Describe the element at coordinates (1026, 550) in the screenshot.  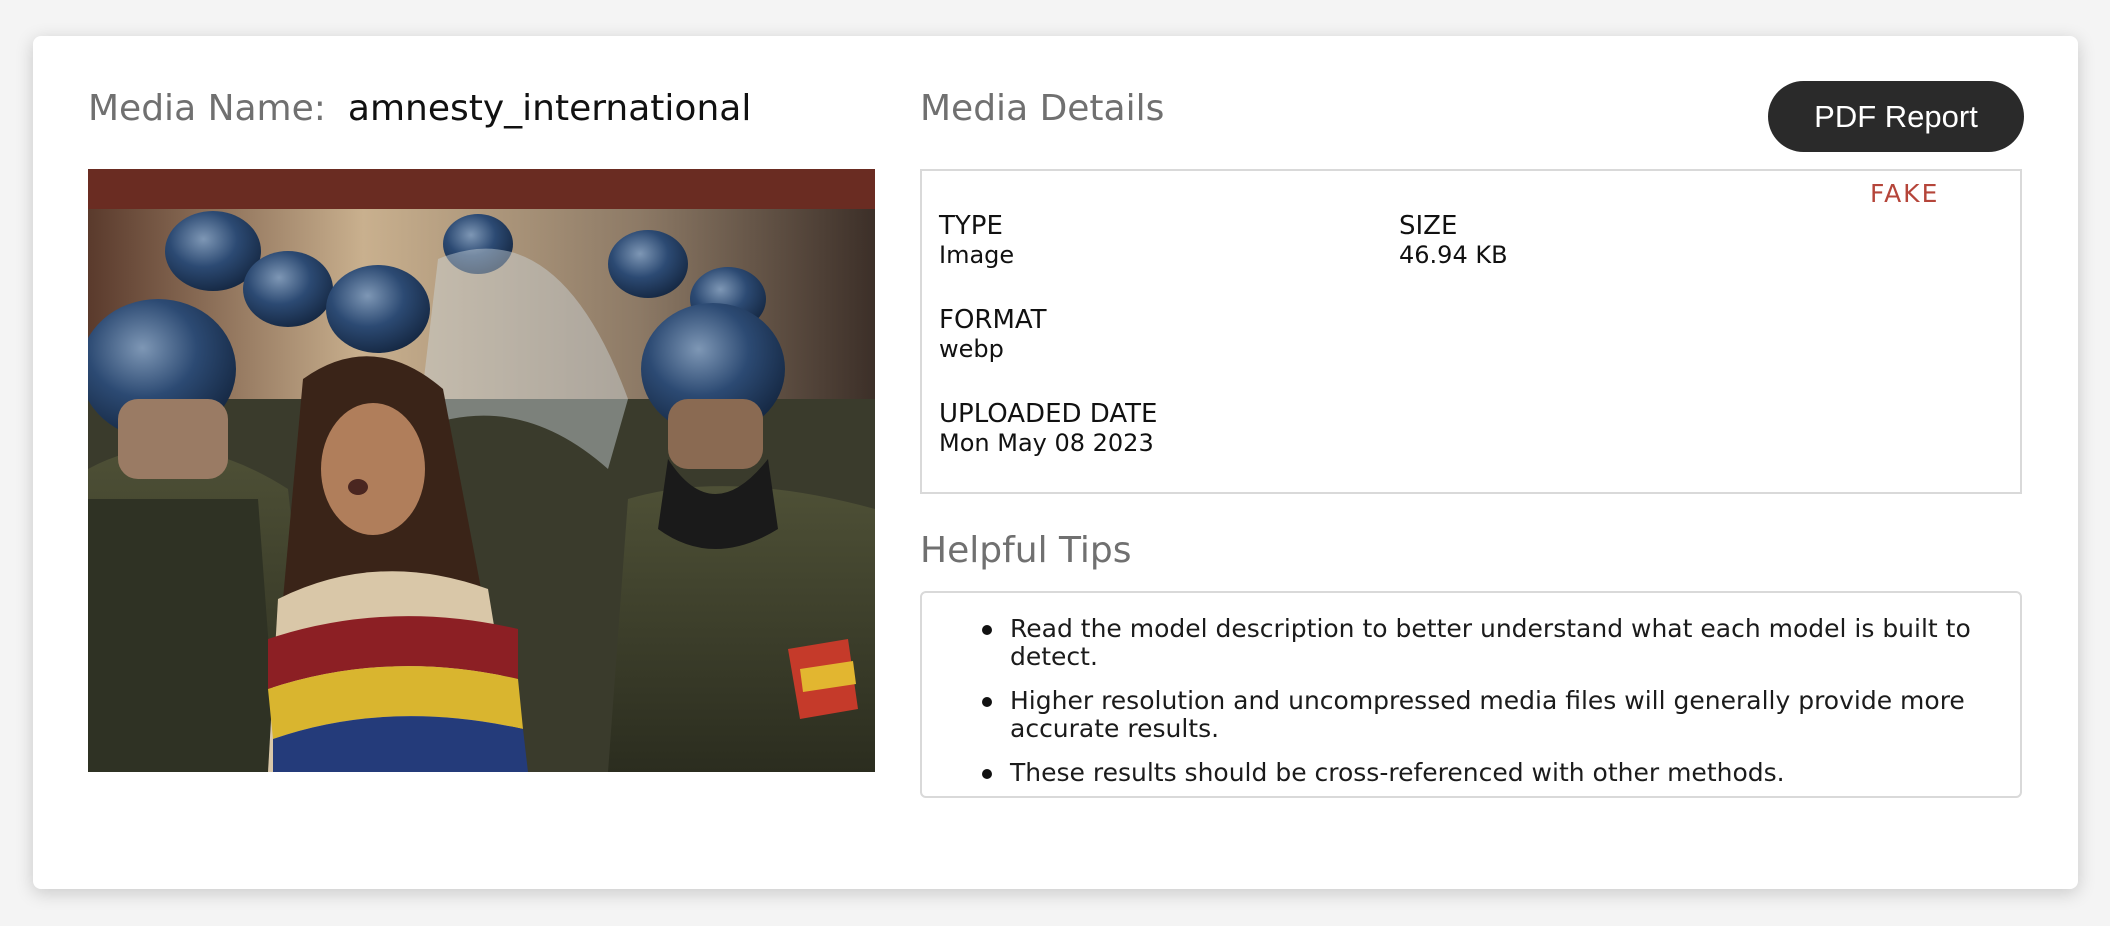
I see `helpful-tips-title: Helpful Tips` at that location.